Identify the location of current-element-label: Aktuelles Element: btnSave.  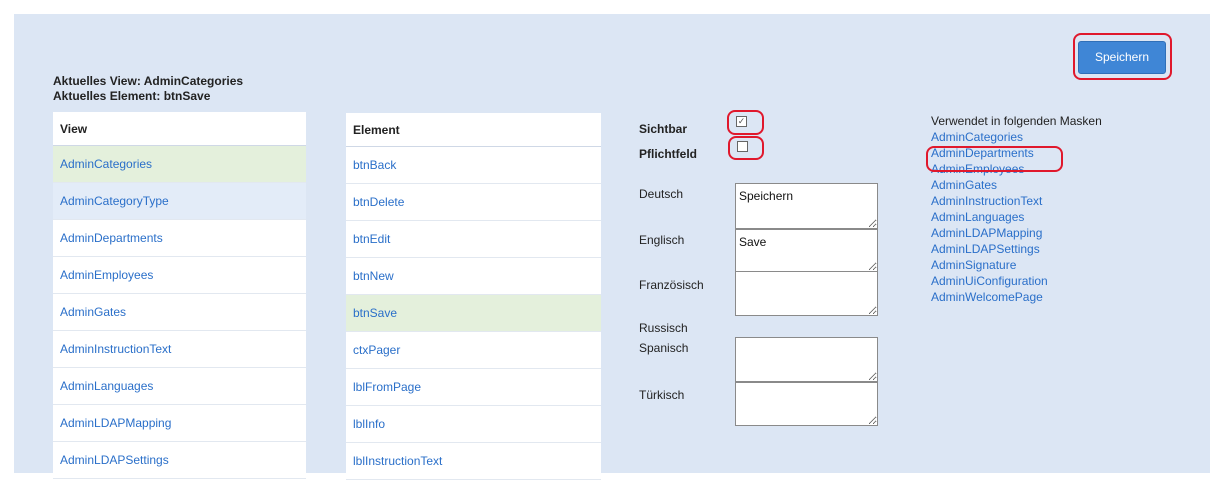
(132, 96).